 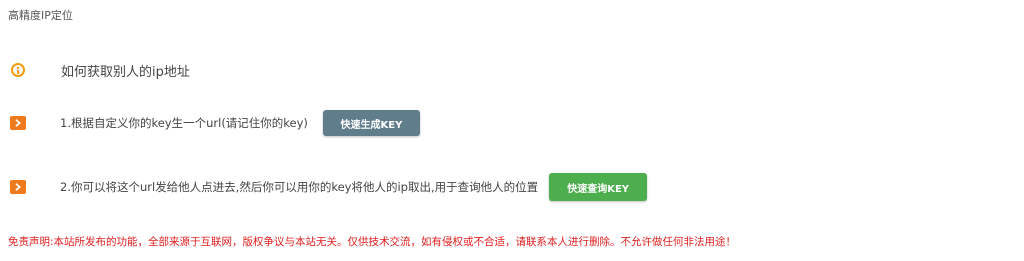 I want to click on generate-key-button: 快速生成KEY, so click(x=371, y=123).